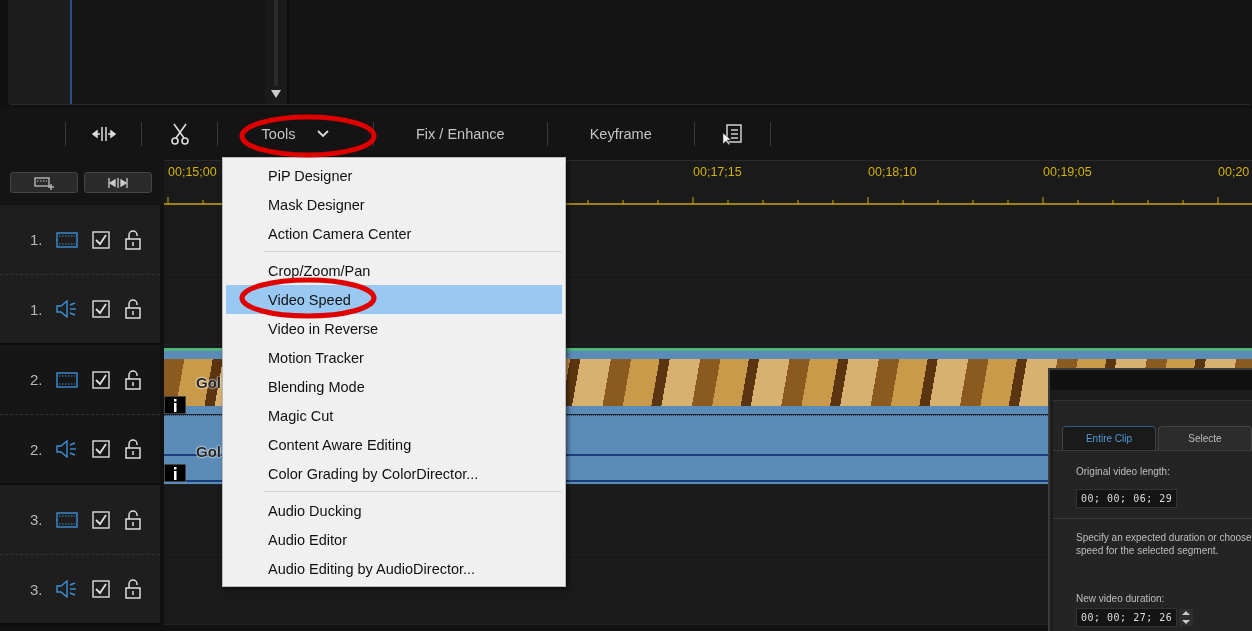 This screenshot has width=1252, height=631. I want to click on add-track-button, so click(44, 182).